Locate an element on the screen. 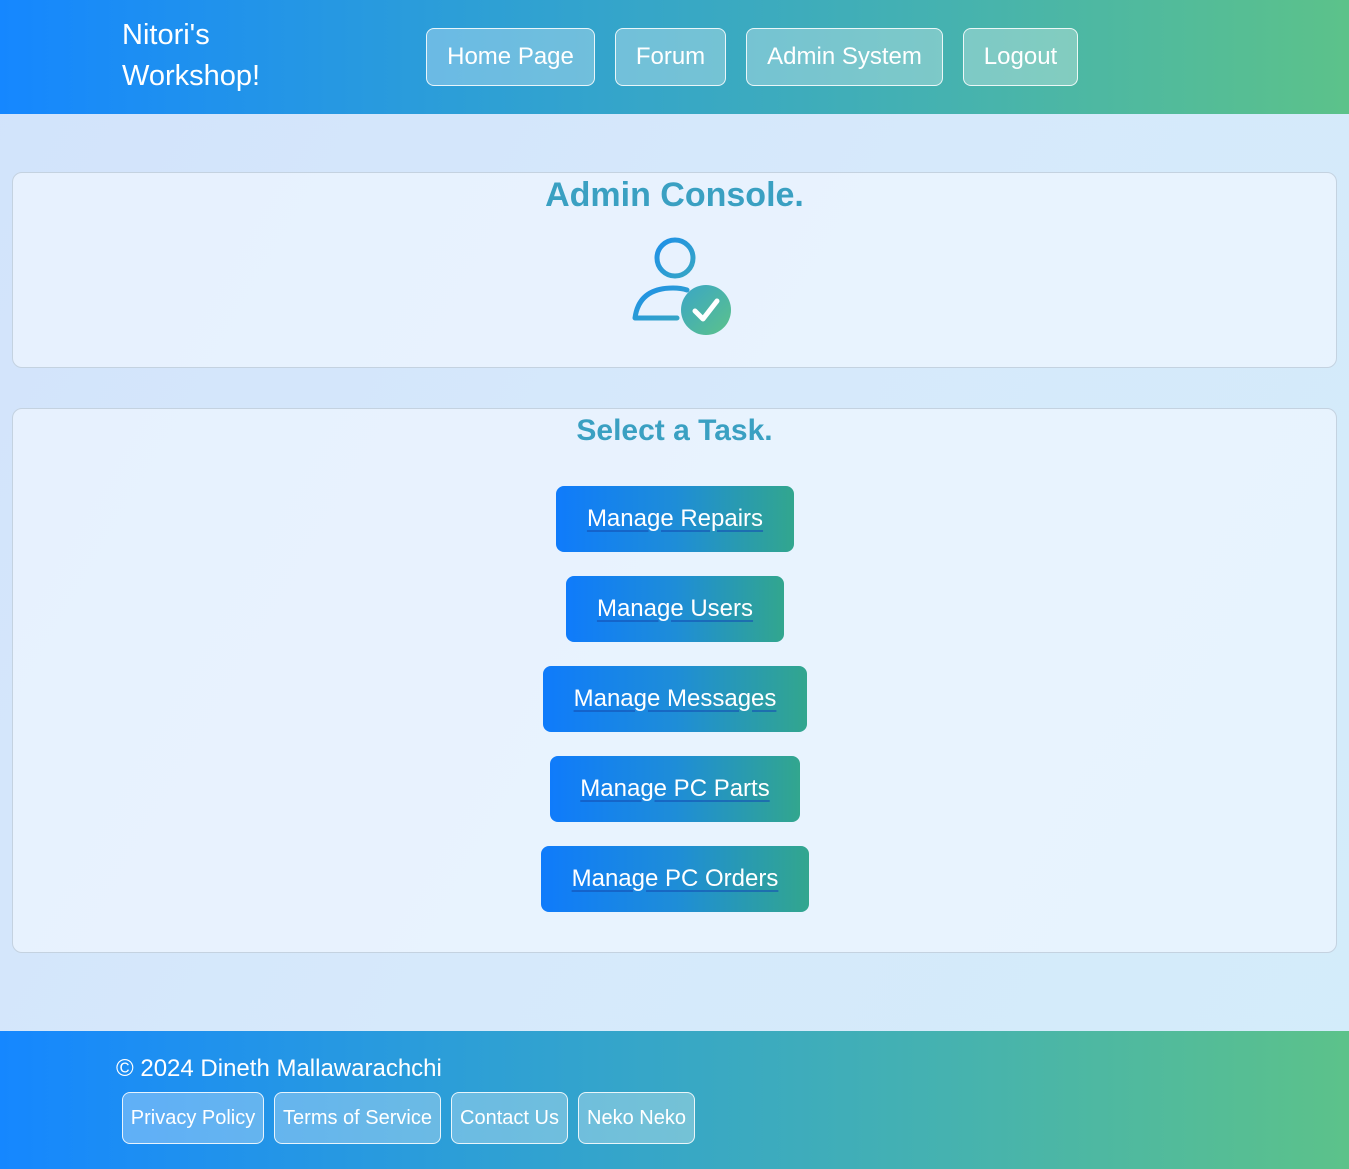  nav-admin-system: Admin System is located at coordinates (844, 57).